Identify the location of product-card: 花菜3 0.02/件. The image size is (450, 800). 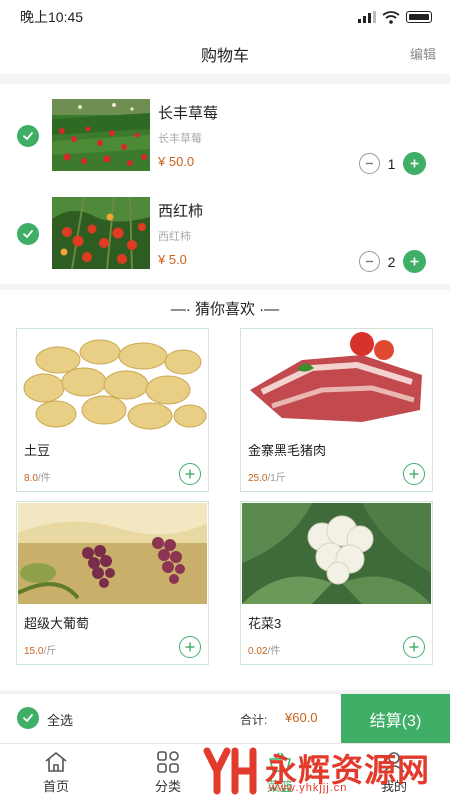
(336, 583).